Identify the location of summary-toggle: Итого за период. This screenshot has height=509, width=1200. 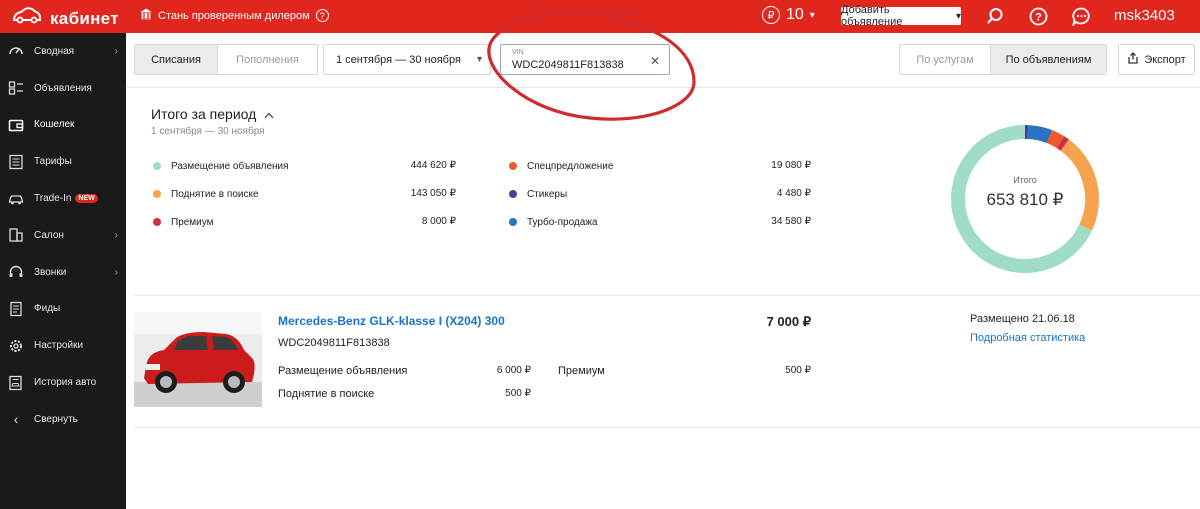
(212, 114).